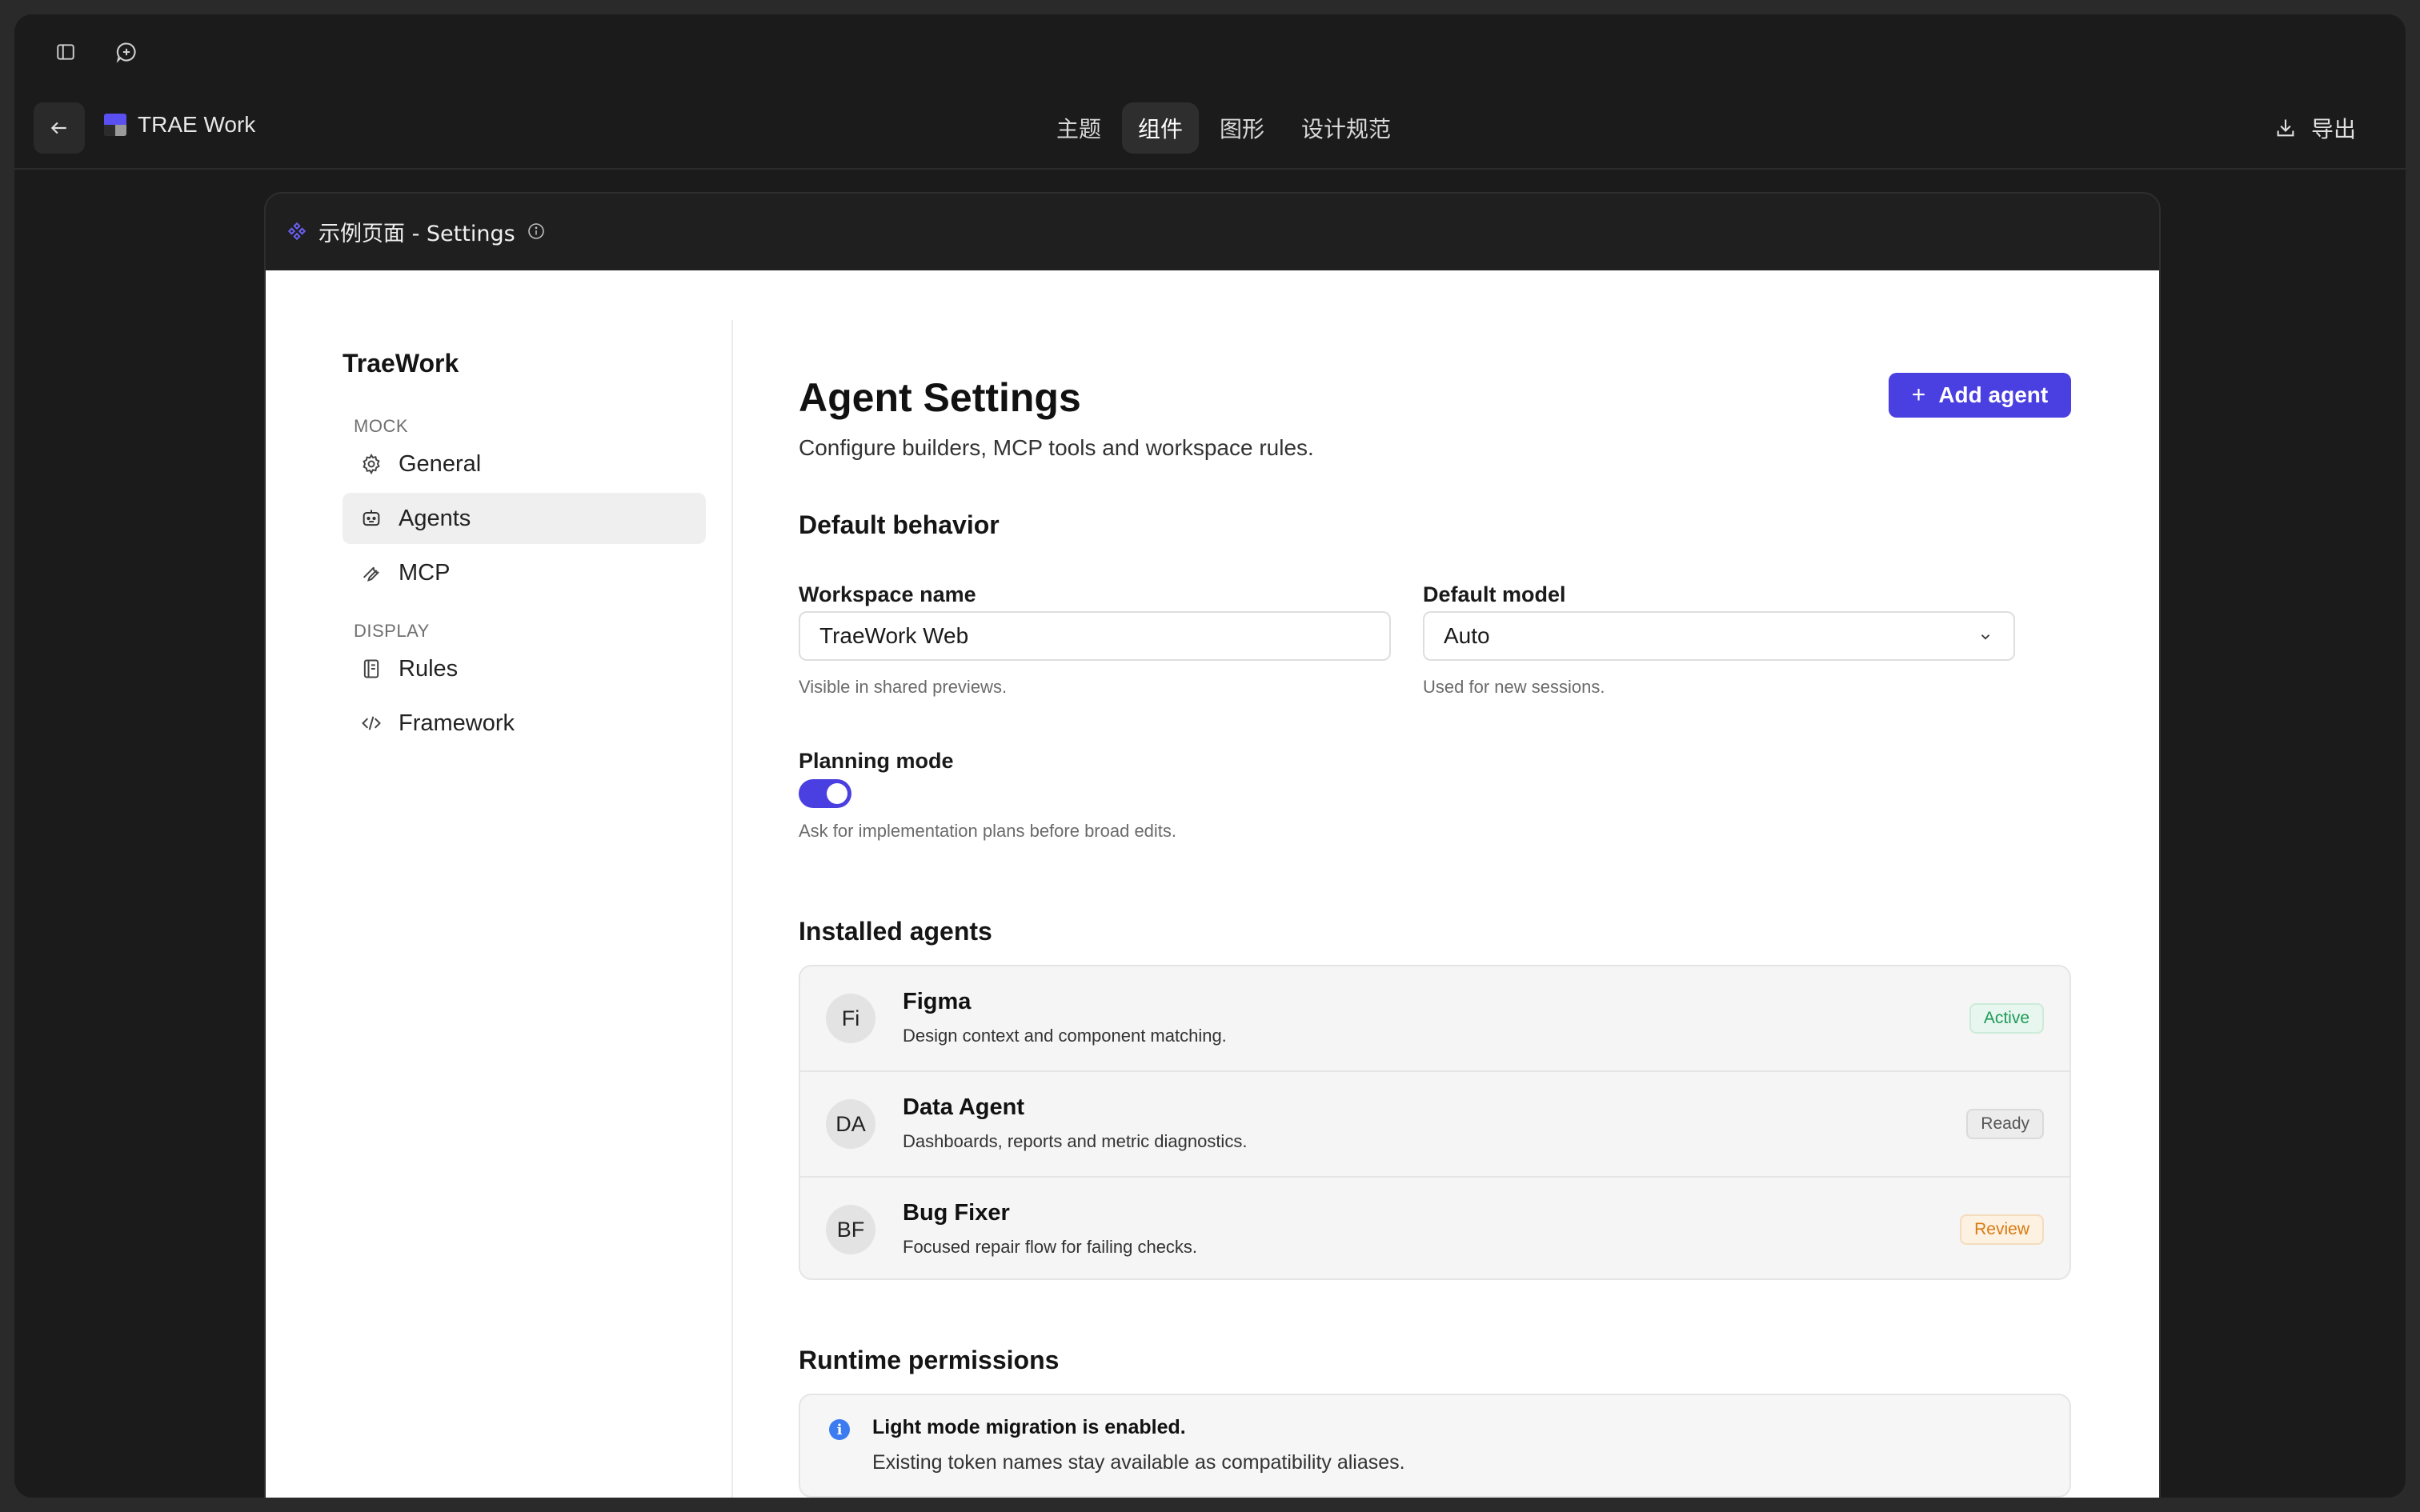  What do you see at coordinates (65, 52) in the screenshot?
I see `sidebar-toggle-icon` at bounding box center [65, 52].